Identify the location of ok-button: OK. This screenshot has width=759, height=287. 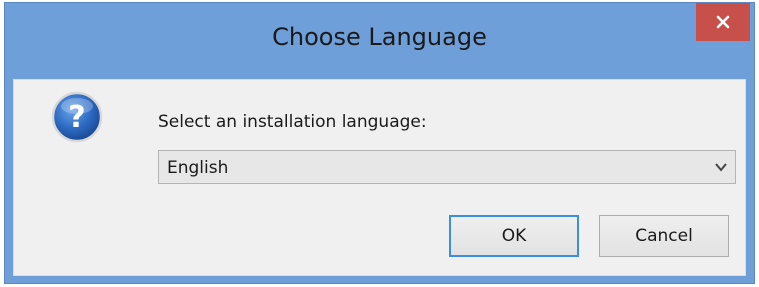
(514, 236).